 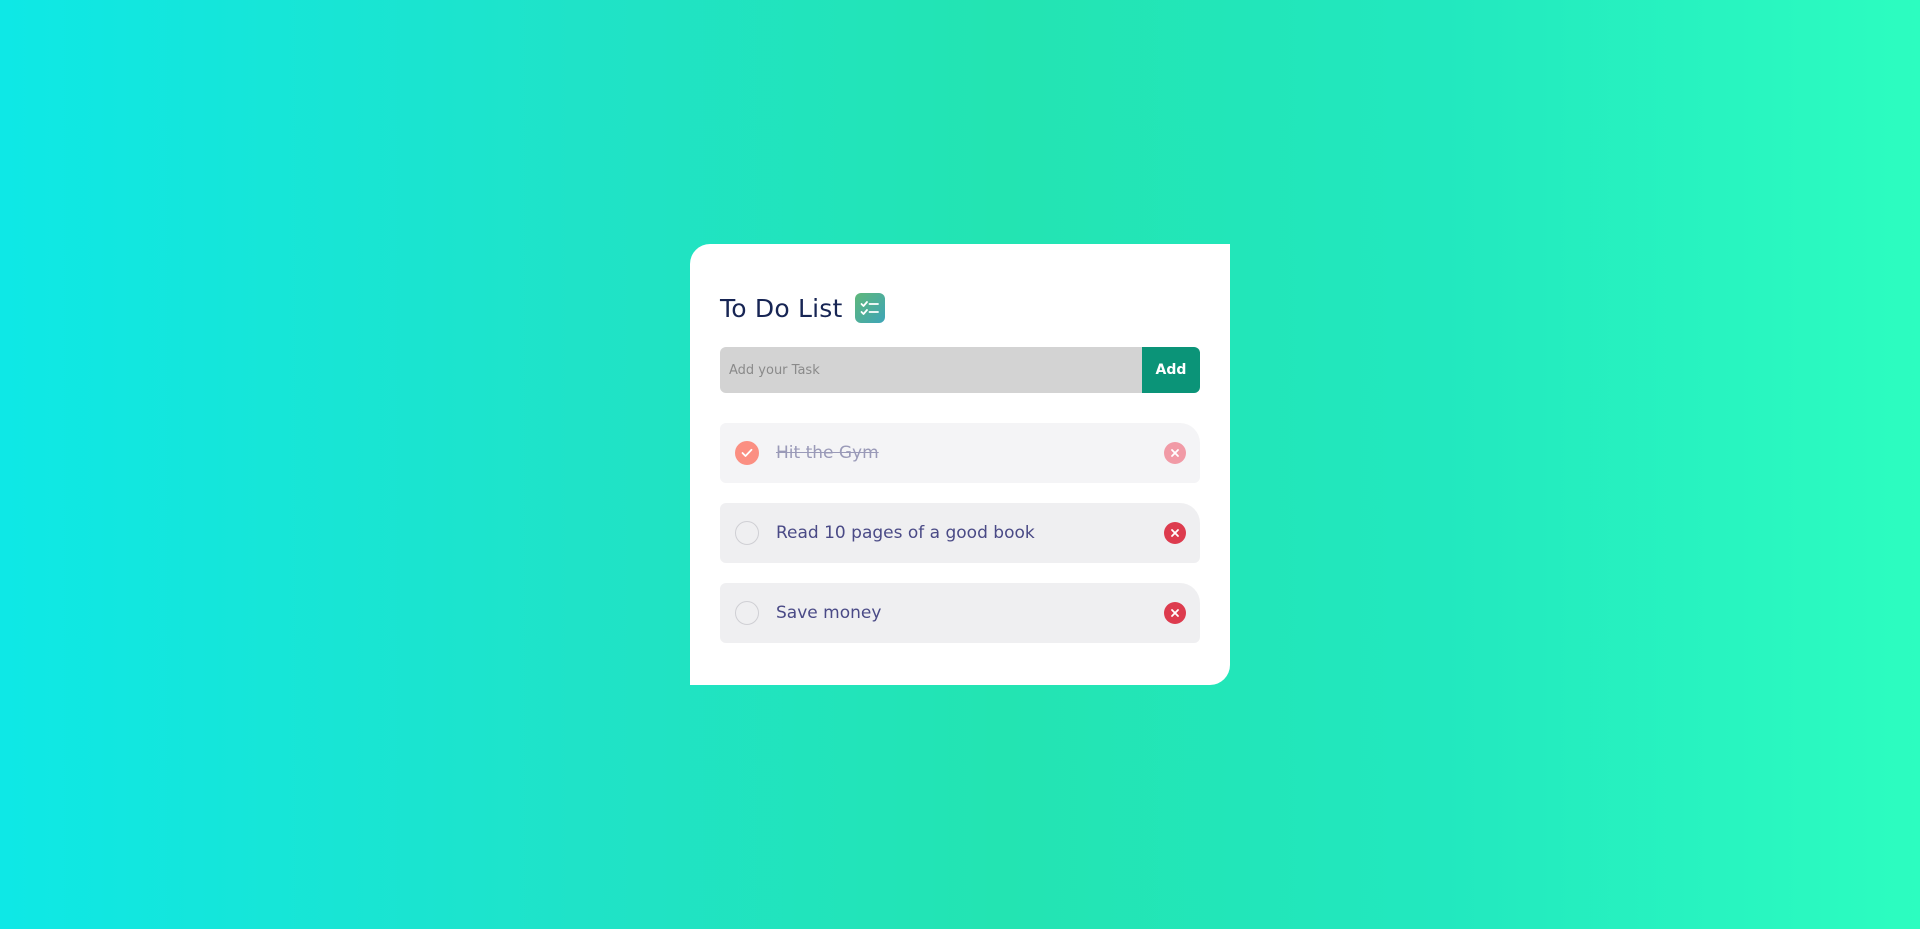 I want to click on task-item: Save money, so click(x=960, y=613).